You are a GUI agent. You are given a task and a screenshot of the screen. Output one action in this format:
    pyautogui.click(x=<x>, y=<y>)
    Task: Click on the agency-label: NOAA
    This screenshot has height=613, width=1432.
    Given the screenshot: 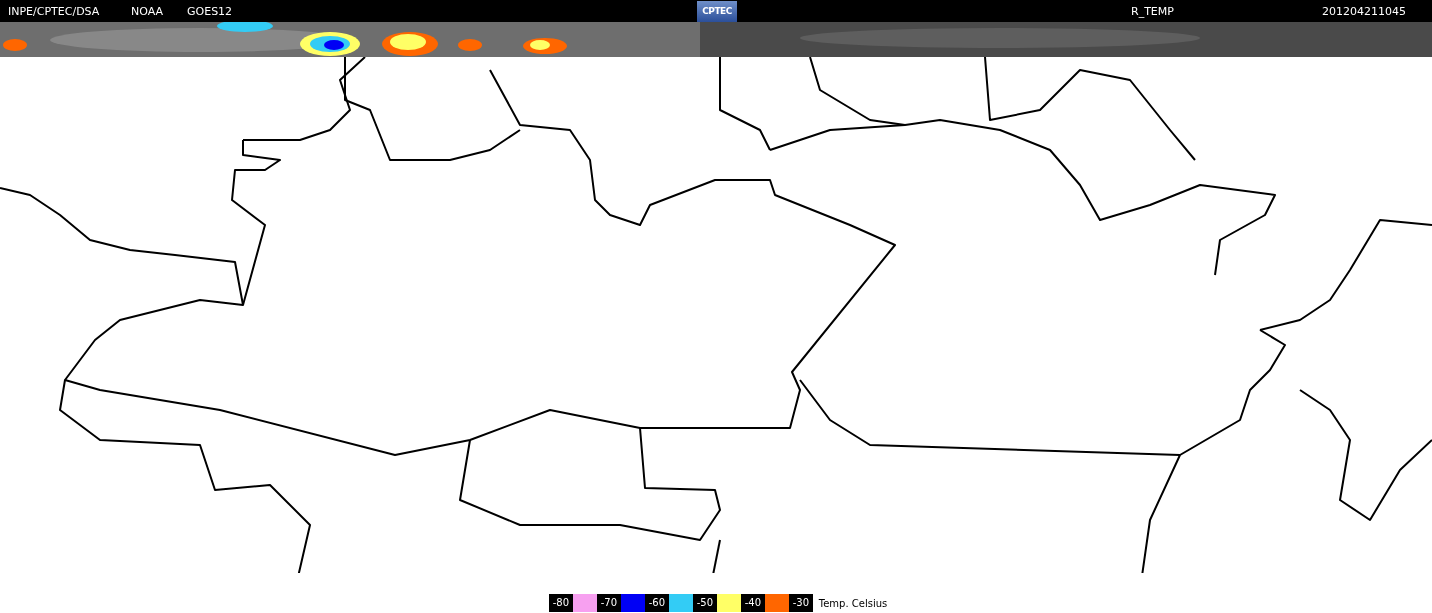 What is the action you would take?
    pyautogui.click(x=148, y=11)
    